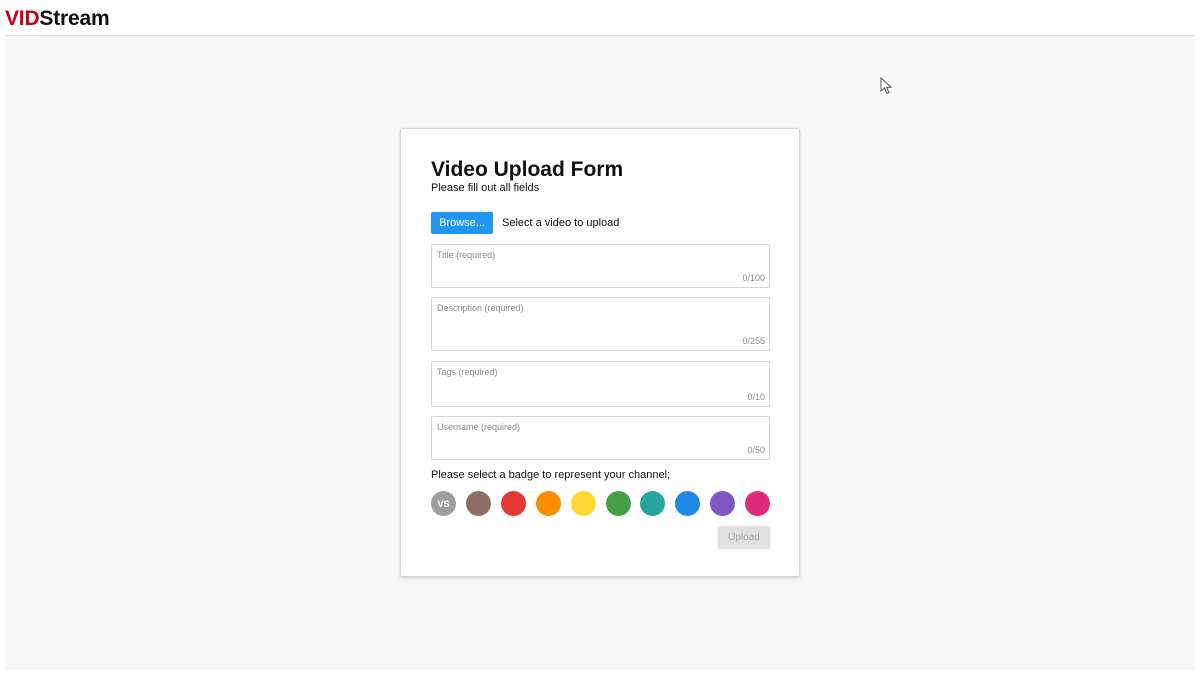  What do you see at coordinates (756, 450) in the screenshot?
I see `username-counter: 0/50` at bounding box center [756, 450].